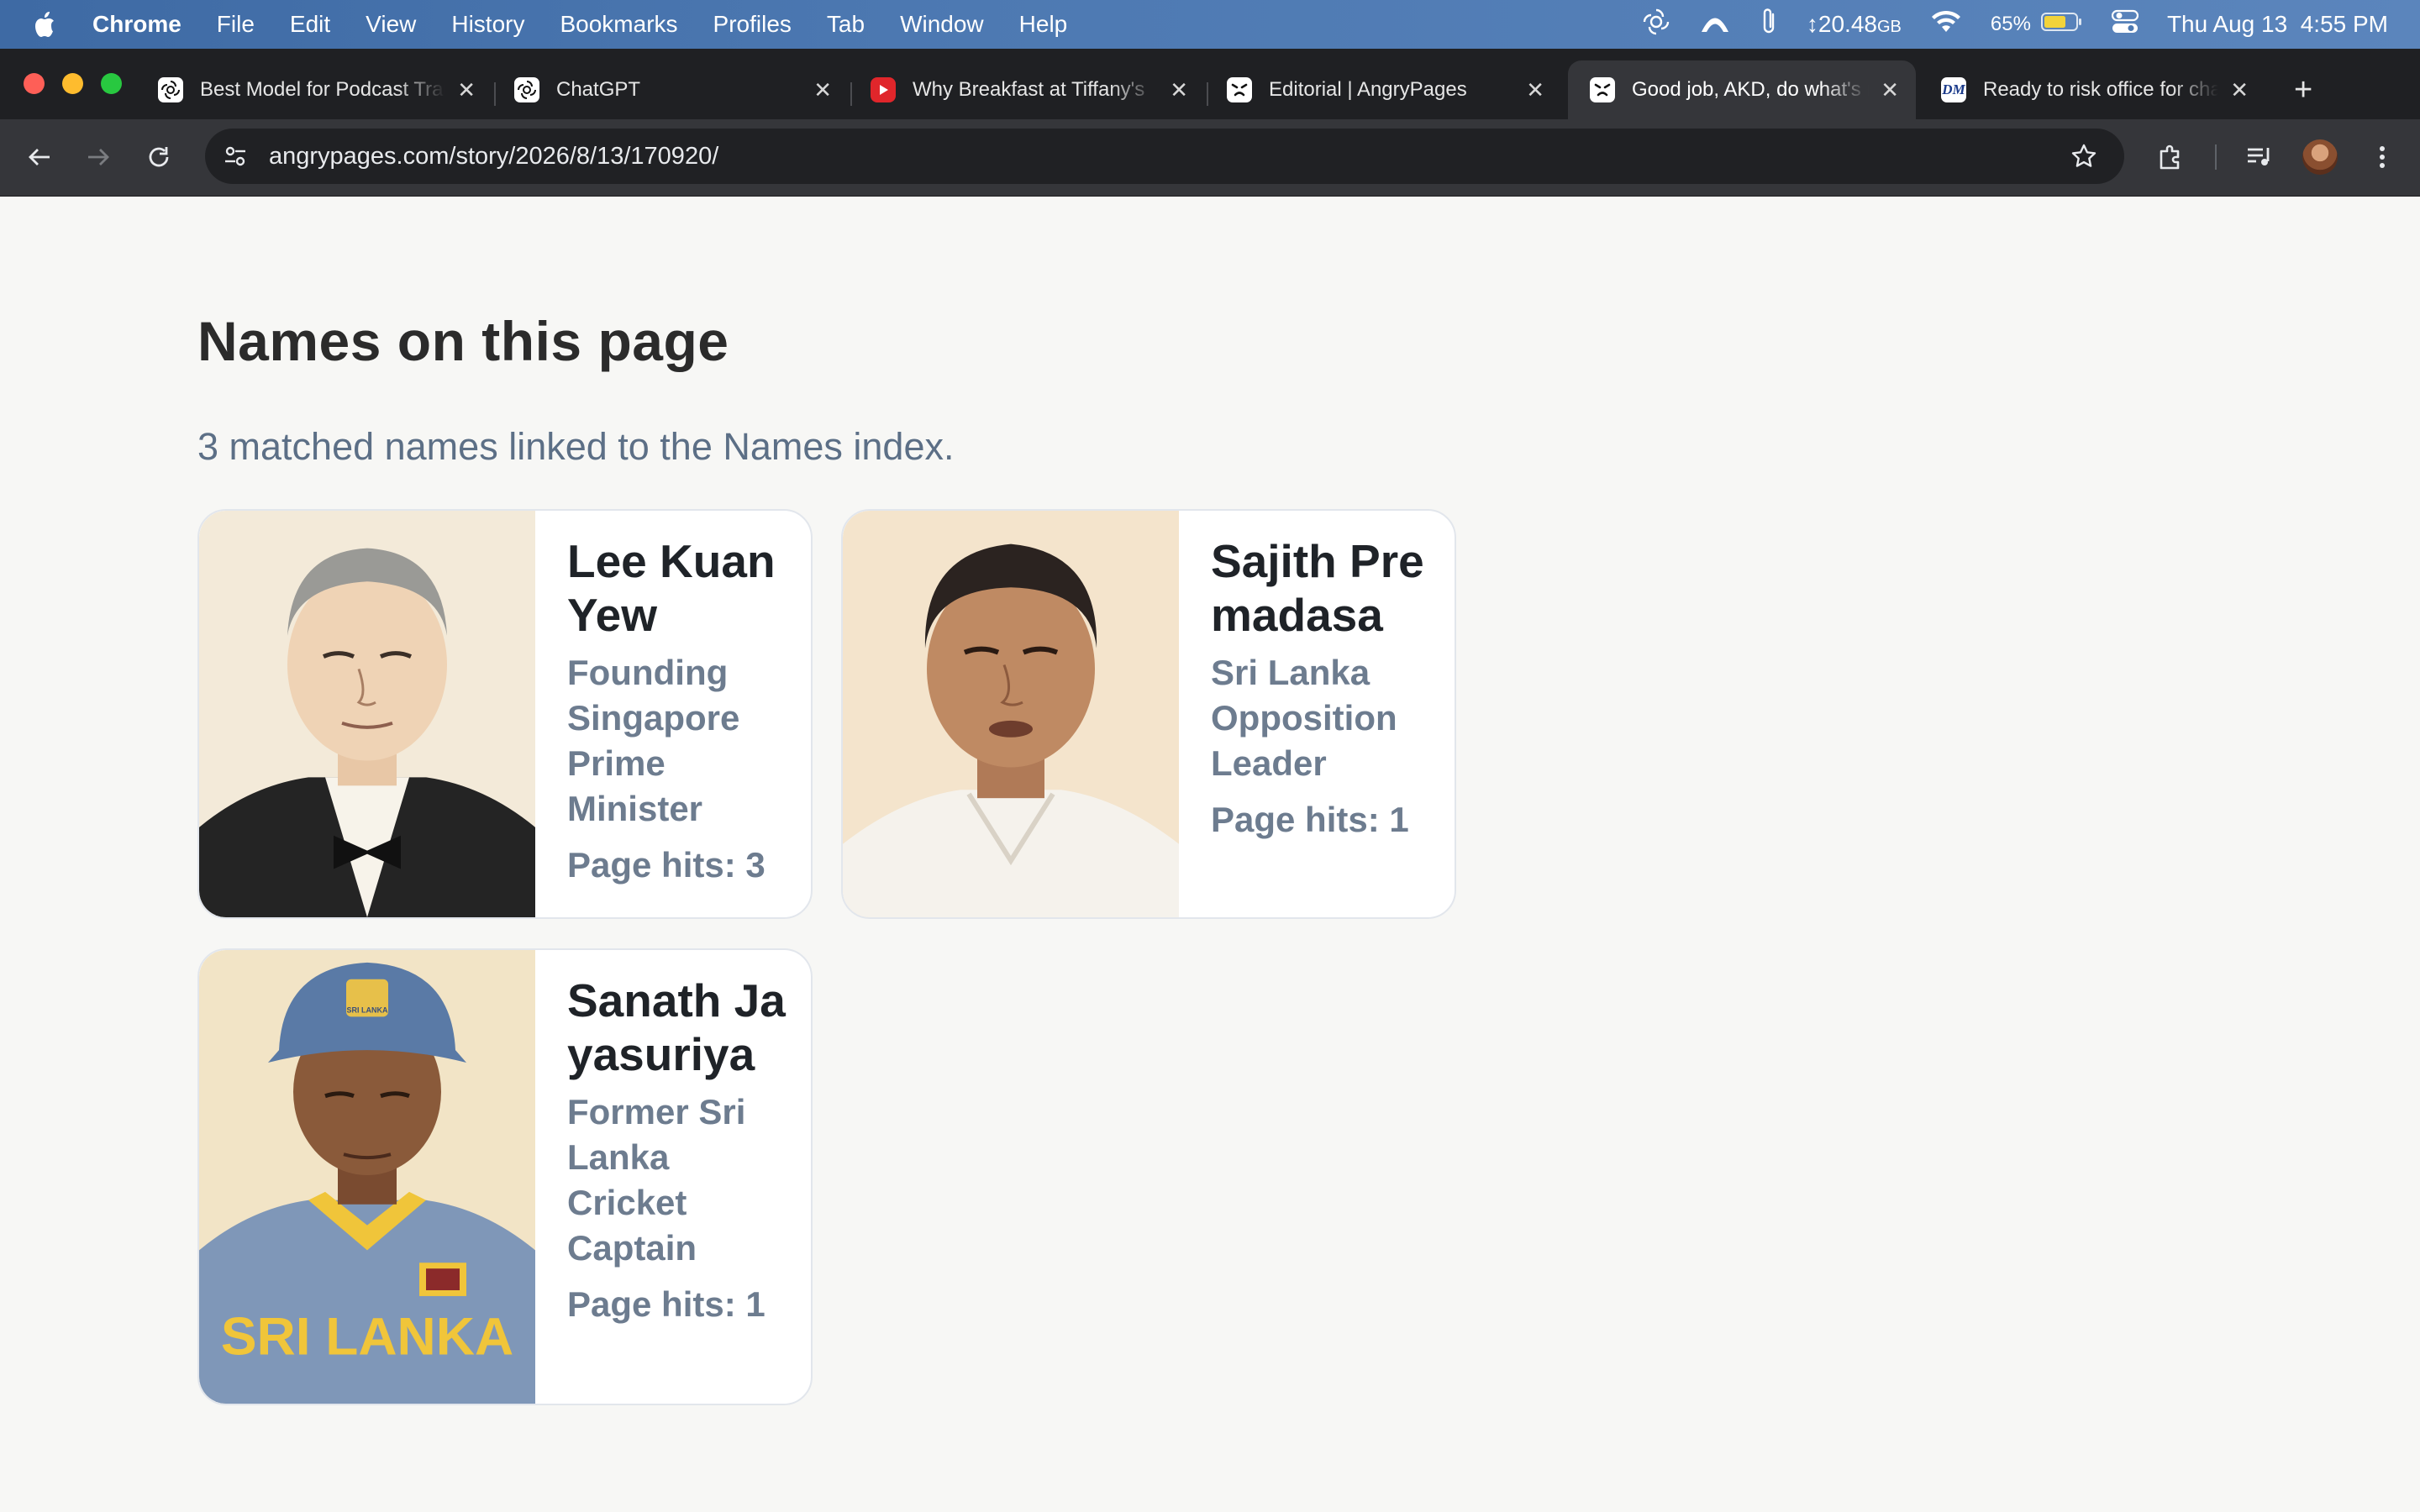  I want to click on control-center-icon, so click(2125, 24).